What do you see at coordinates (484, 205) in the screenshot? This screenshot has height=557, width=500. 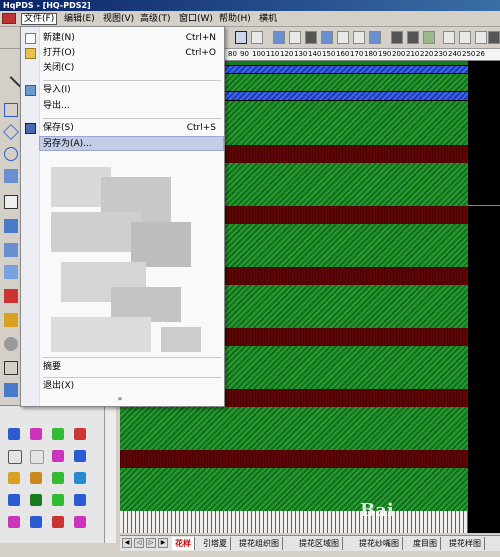 I see `divider-line` at bounding box center [484, 205].